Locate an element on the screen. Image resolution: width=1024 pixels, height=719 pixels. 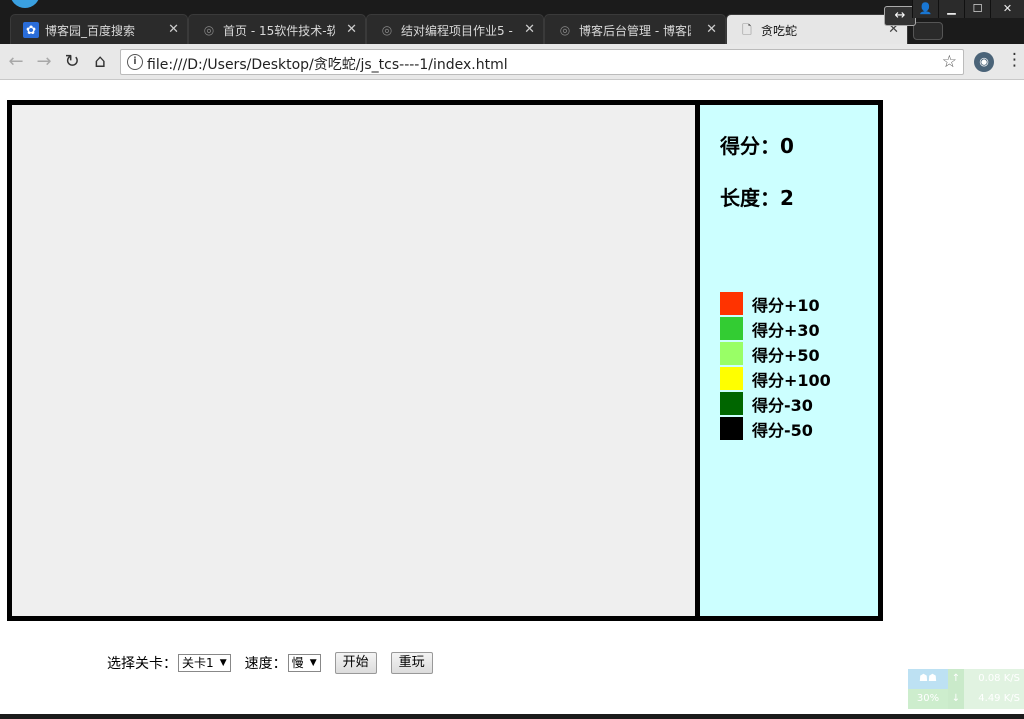
info-panel: 得分：0 长度：2 得分+10 得分+30 得分+50 得分+100 得分-30 is located at coordinates (786, 360).